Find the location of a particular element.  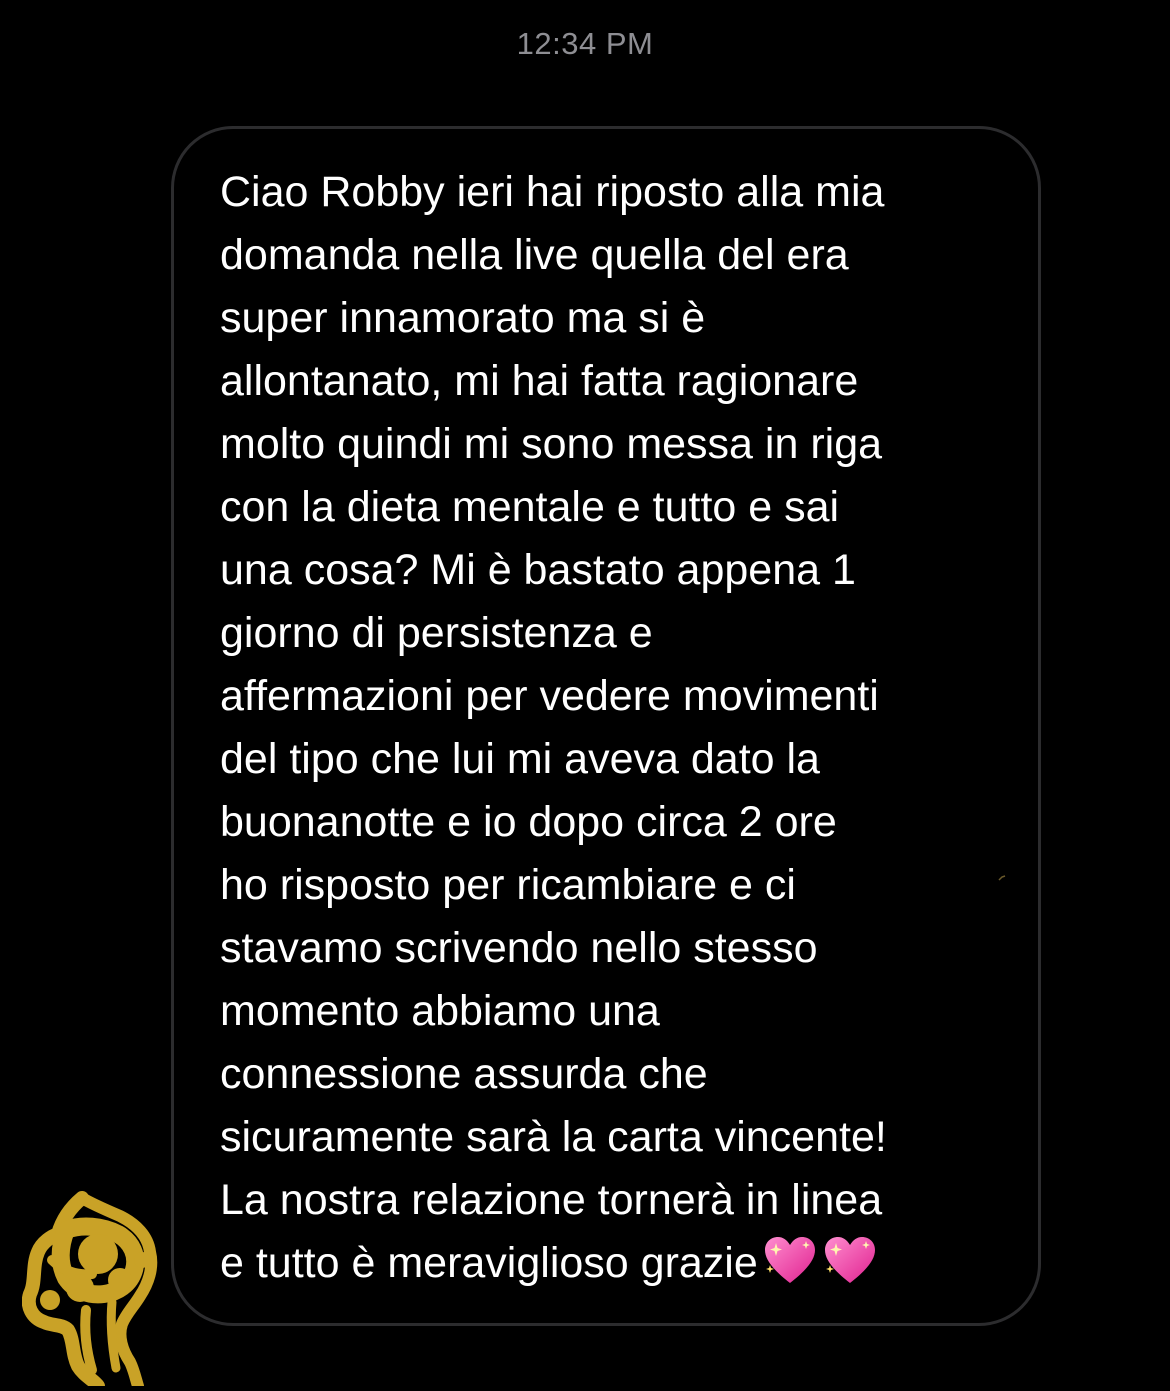

message-line: ho risposto per ricambiare e ci is located at coordinates (508, 885).